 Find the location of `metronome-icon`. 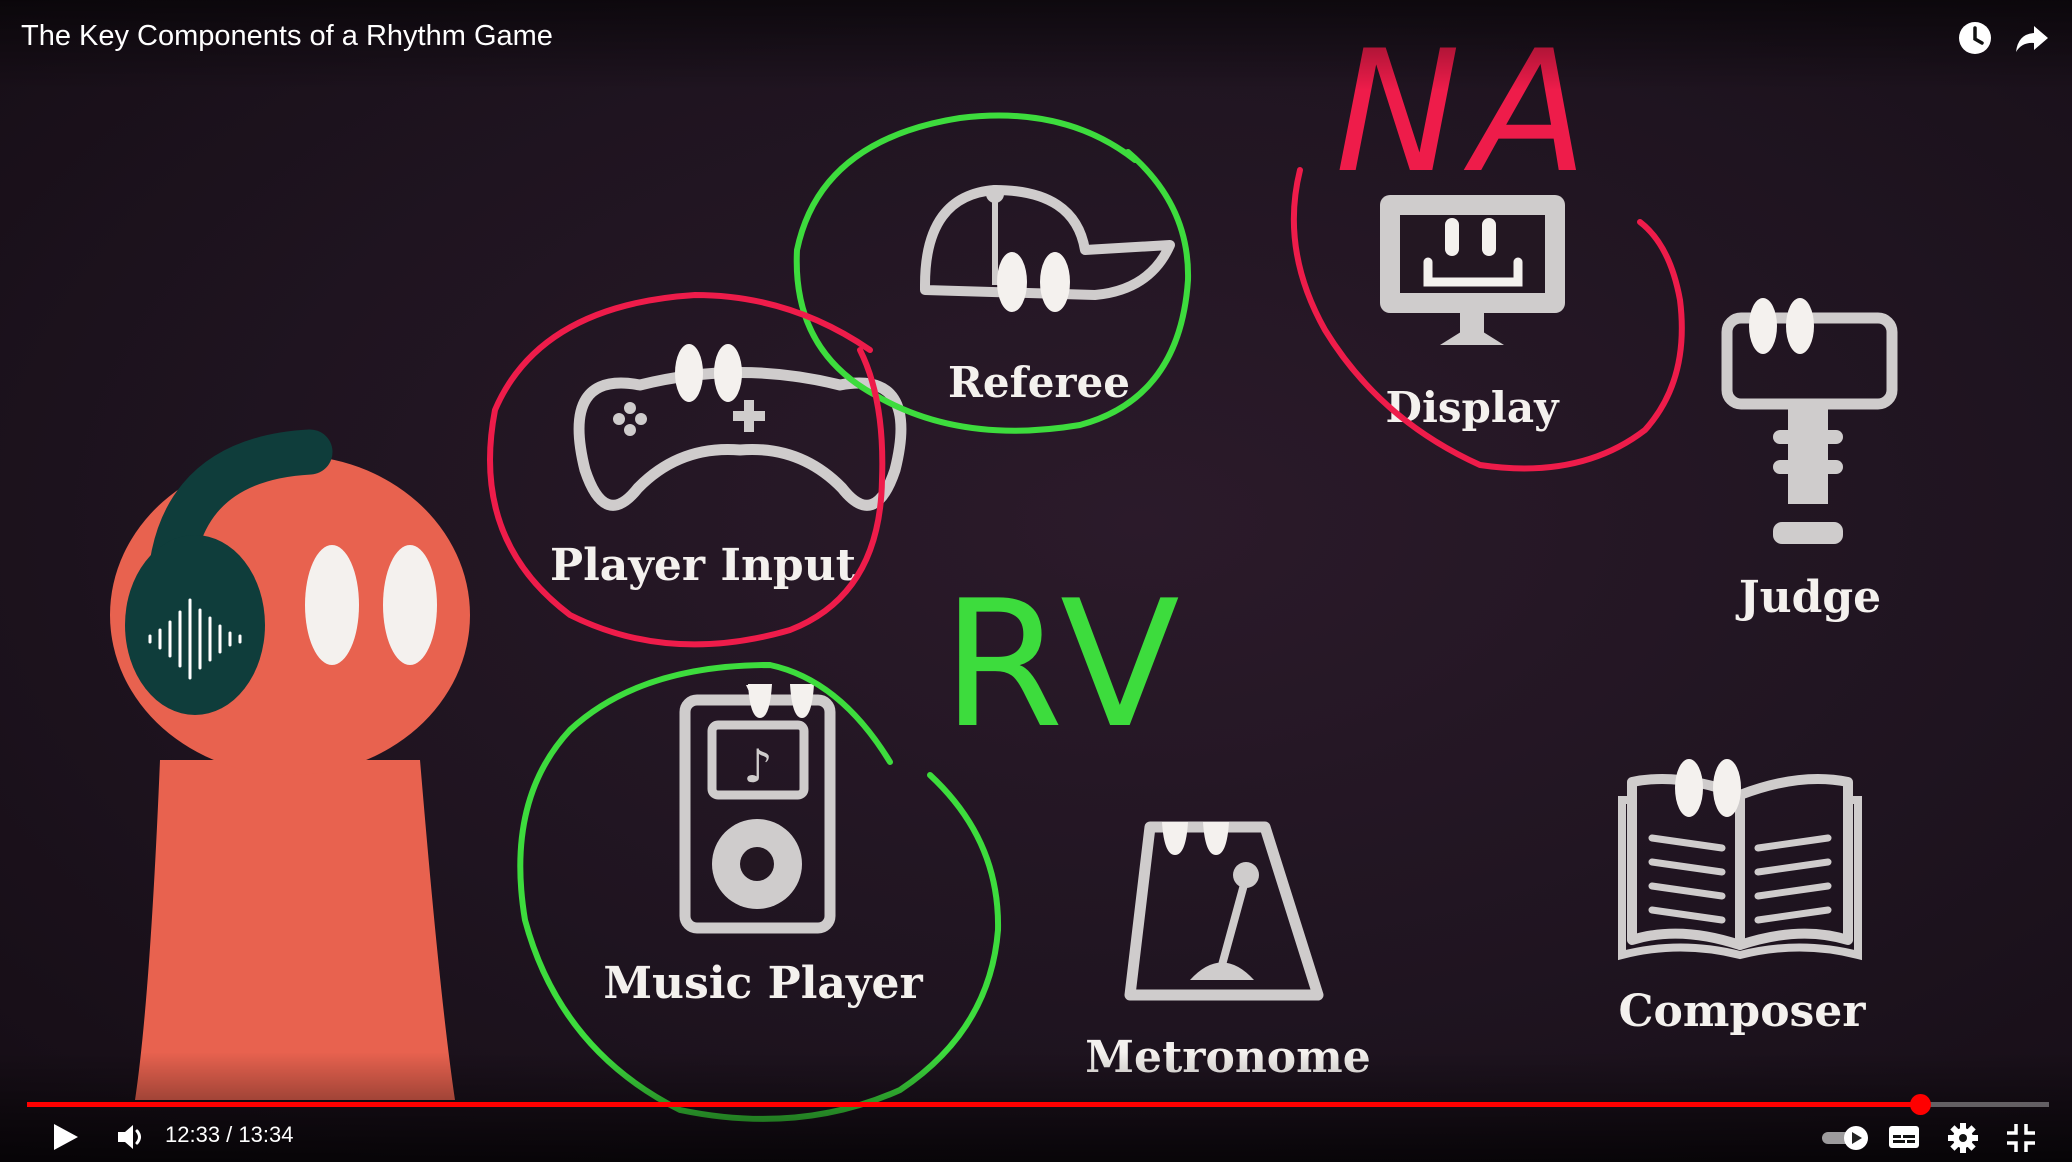

metronome-icon is located at coordinates (1224, 911).